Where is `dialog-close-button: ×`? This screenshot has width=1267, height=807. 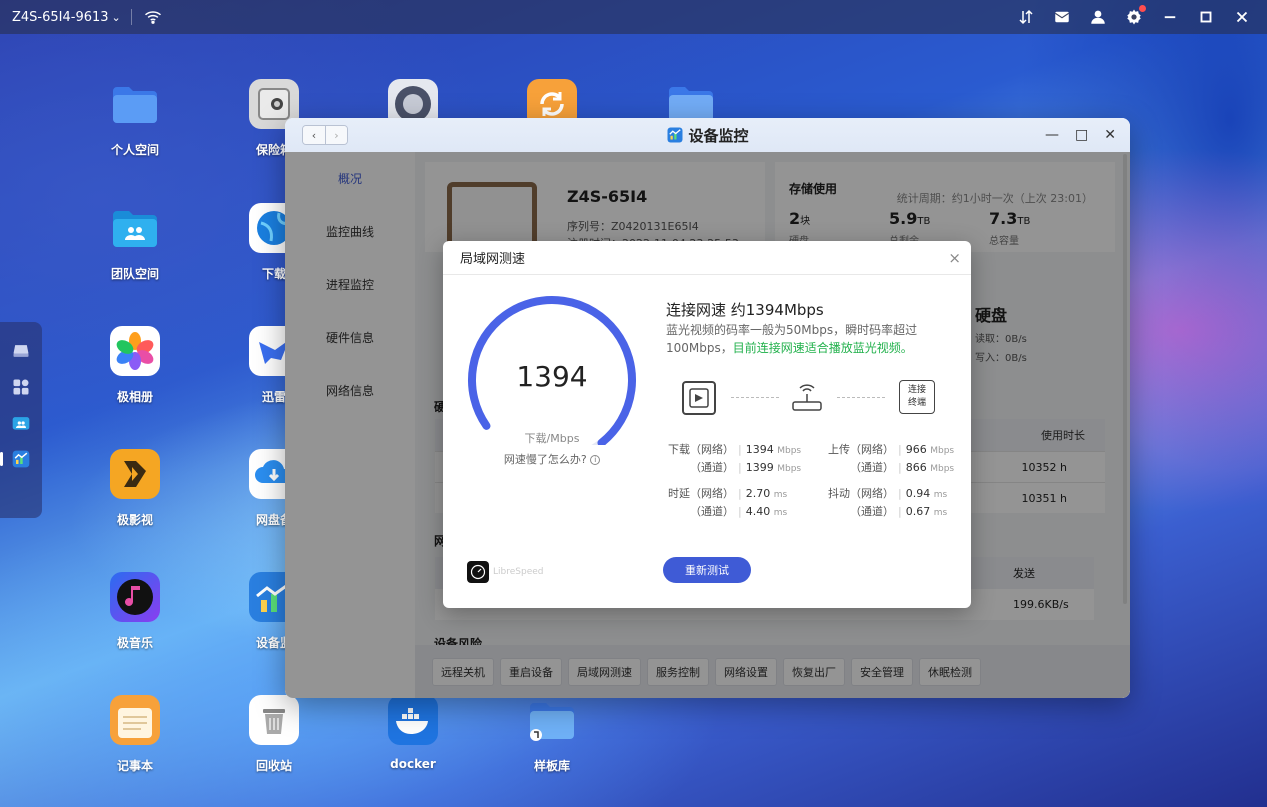
dialog-close-button: × is located at coordinates (954, 258).